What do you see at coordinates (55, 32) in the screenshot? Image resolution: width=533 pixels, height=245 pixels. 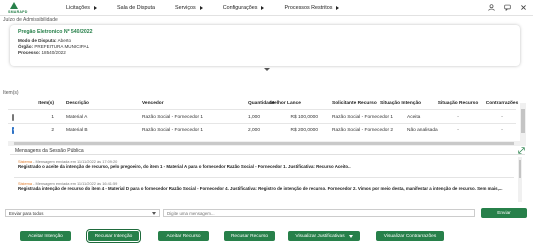 I see `process-title: Pregão Eletronico Nº 540/2022` at bounding box center [55, 32].